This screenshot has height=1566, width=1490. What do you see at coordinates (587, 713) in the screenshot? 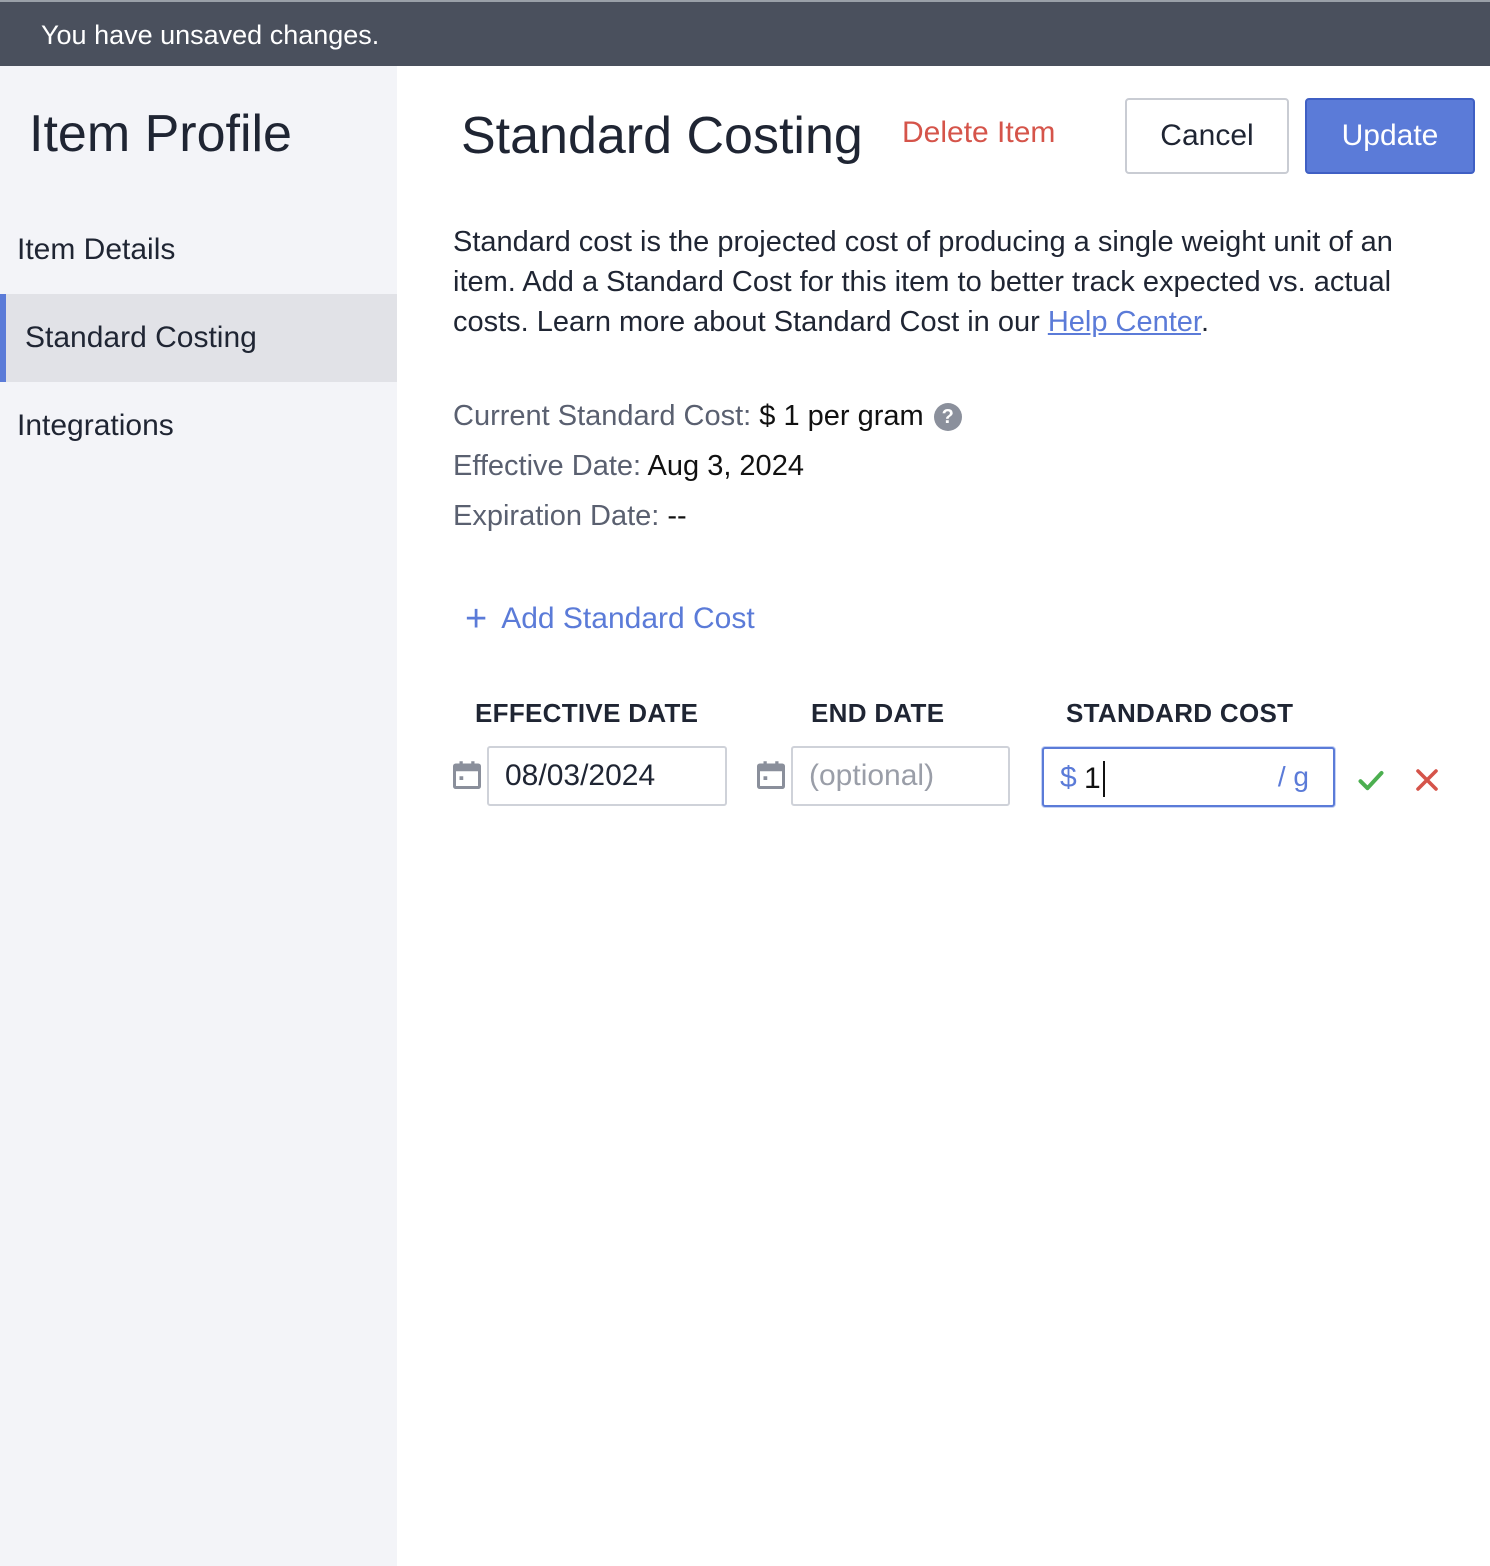
I see `column-header-effective-date: EFFECTIVE DATE` at bounding box center [587, 713].